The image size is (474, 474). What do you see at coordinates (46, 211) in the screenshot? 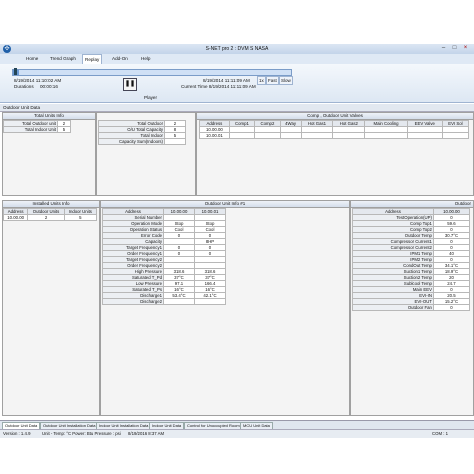
I see `column-header: Outdoor Units` at bounding box center [46, 211].